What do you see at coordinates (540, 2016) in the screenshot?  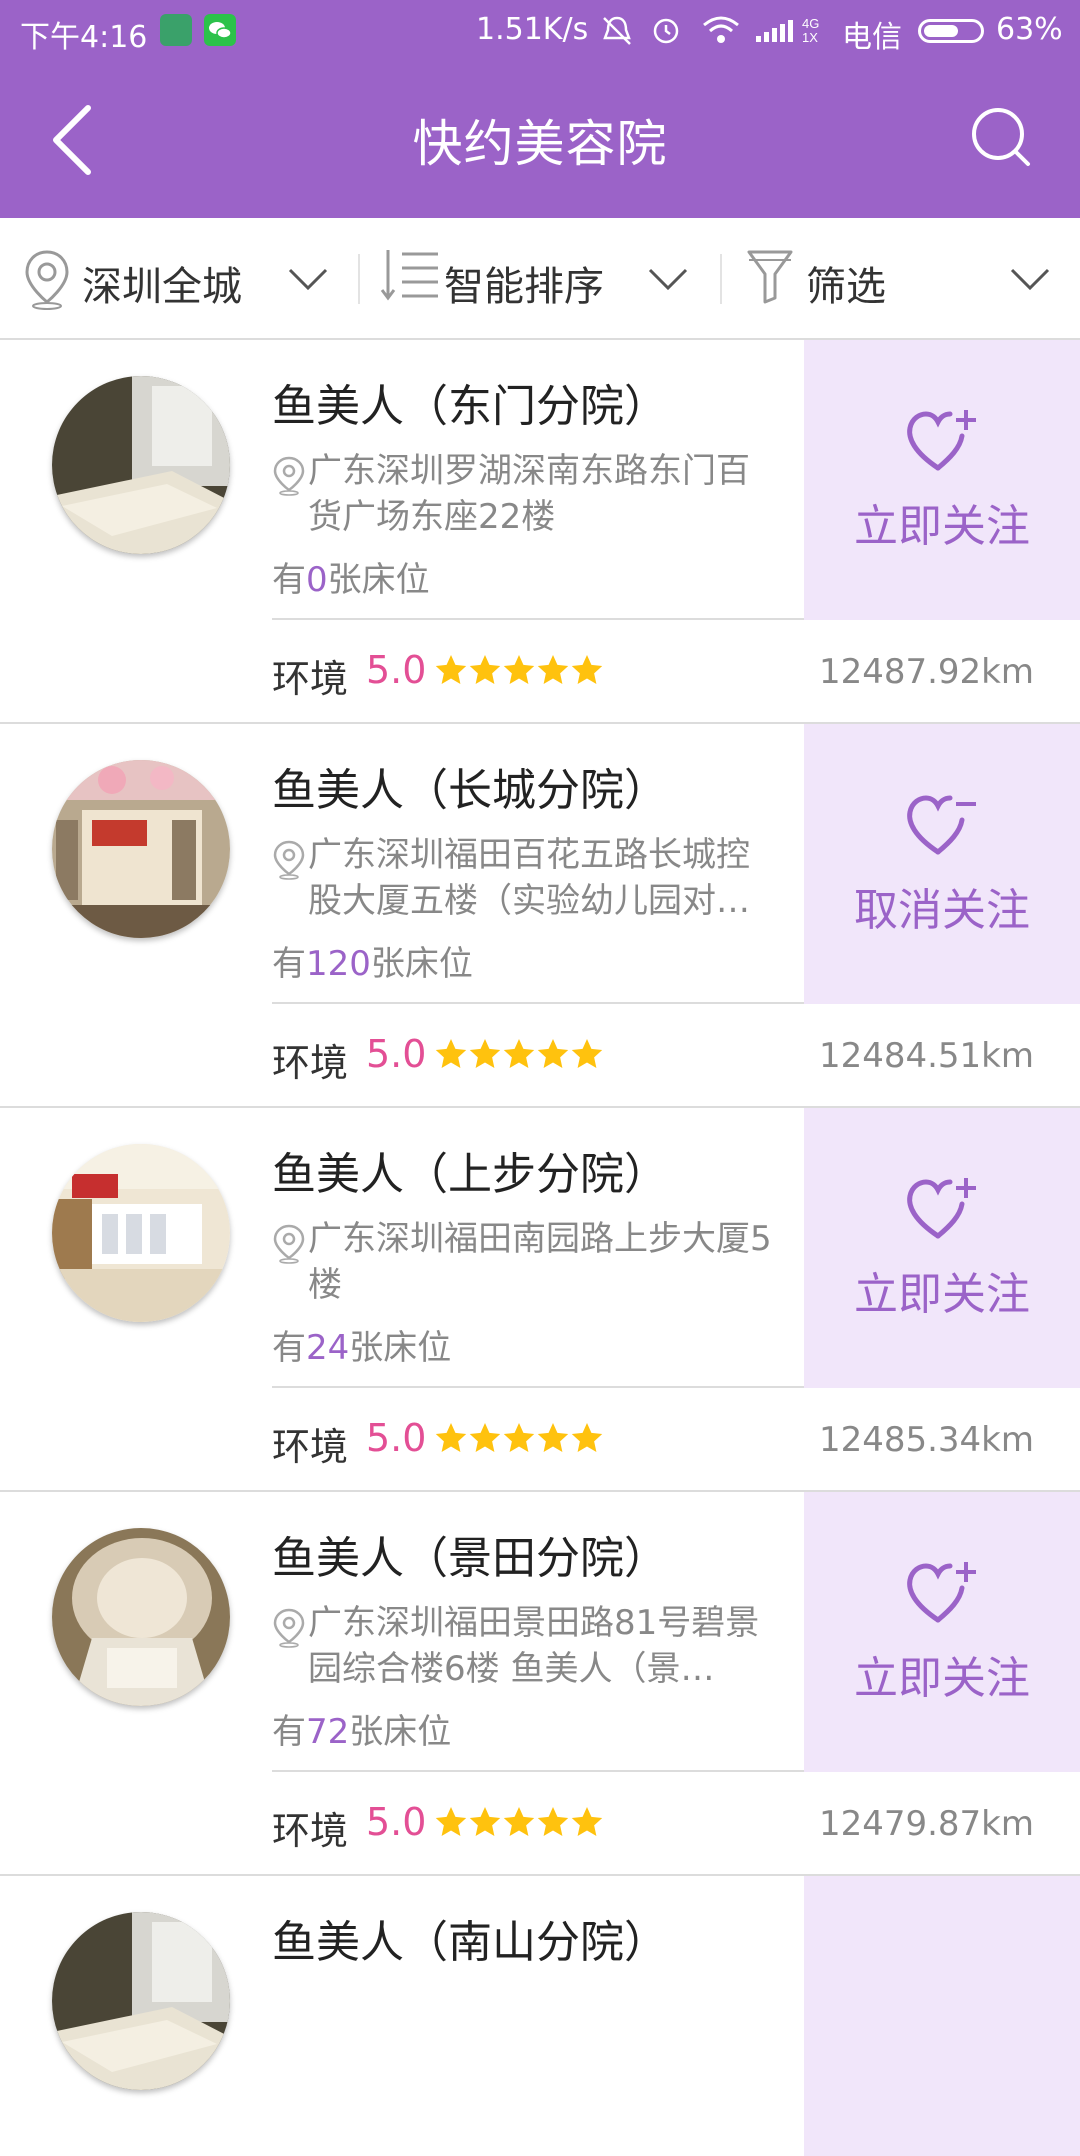 I see `salon-card: 鱼美人（南山分院）` at bounding box center [540, 2016].